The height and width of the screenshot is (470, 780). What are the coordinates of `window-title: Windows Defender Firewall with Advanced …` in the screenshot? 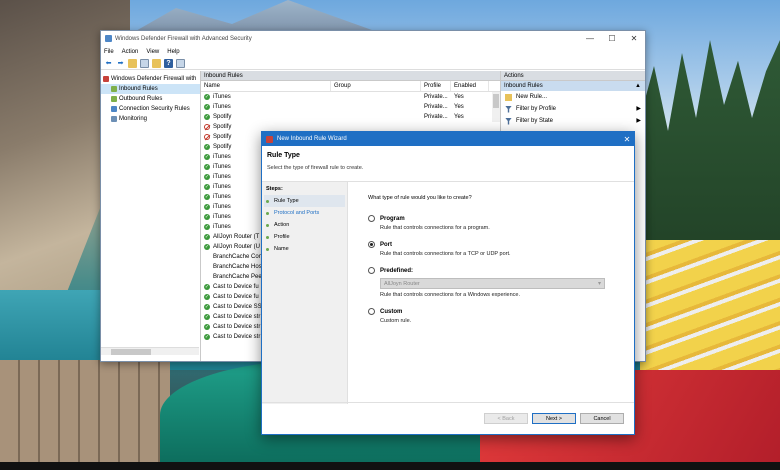 It's located at (183, 38).